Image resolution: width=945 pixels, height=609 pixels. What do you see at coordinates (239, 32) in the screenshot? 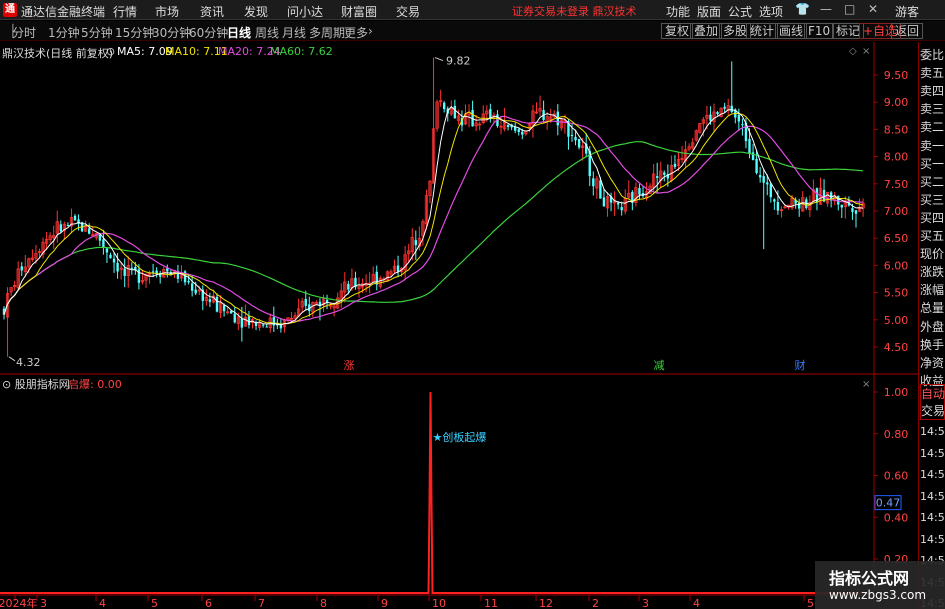
I see `period-daily: 日线` at bounding box center [239, 32].